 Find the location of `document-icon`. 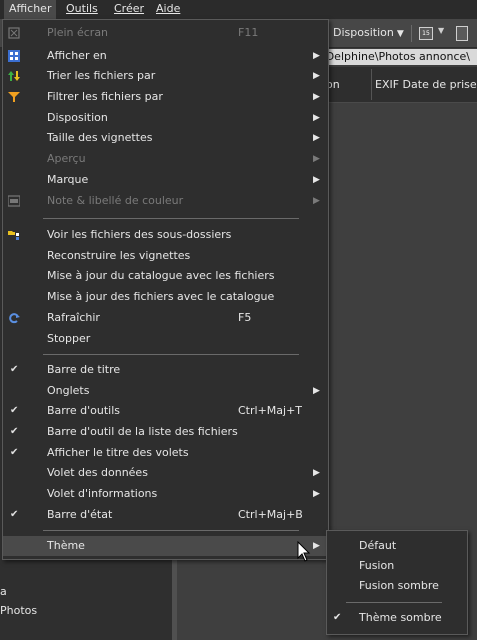

document-icon is located at coordinates (462, 33).